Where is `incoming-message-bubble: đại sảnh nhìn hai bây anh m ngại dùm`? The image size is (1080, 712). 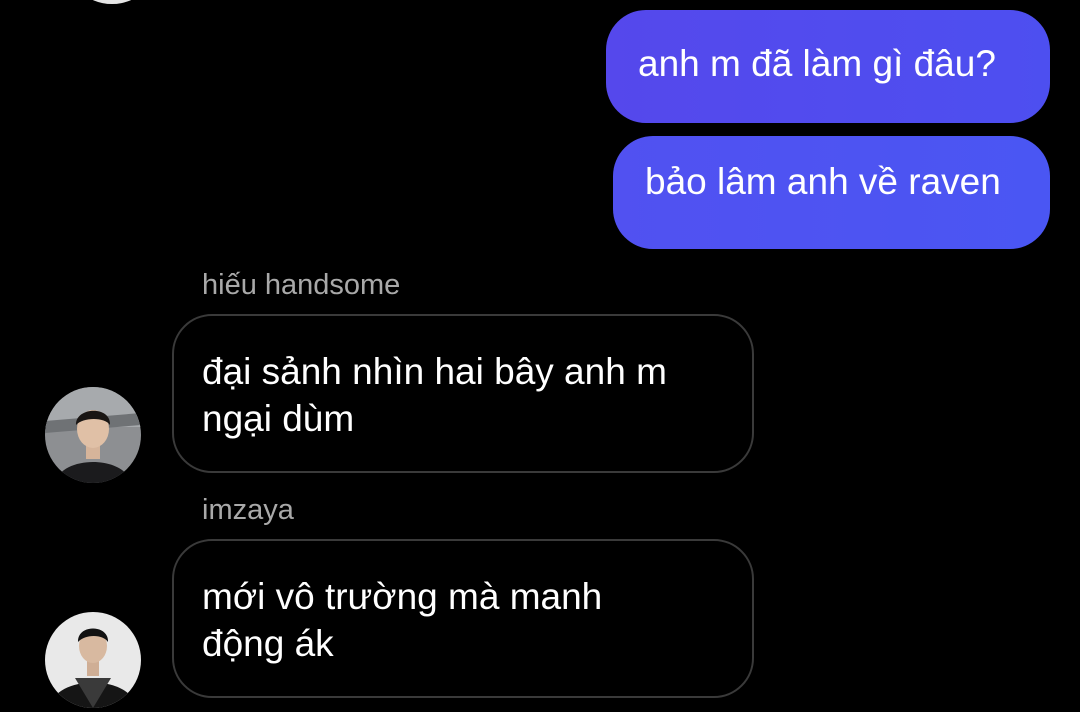
incoming-message-bubble: đại sảnh nhìn hai bây anh m ngại dùm is located at coordinates (463, 393).